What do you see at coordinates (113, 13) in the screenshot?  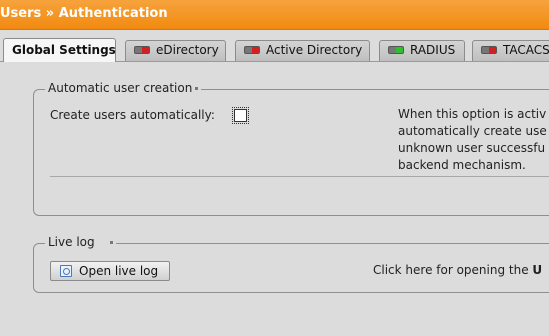 I see `breadcrumb-page: Authentication` at bounding box center [113, 13].